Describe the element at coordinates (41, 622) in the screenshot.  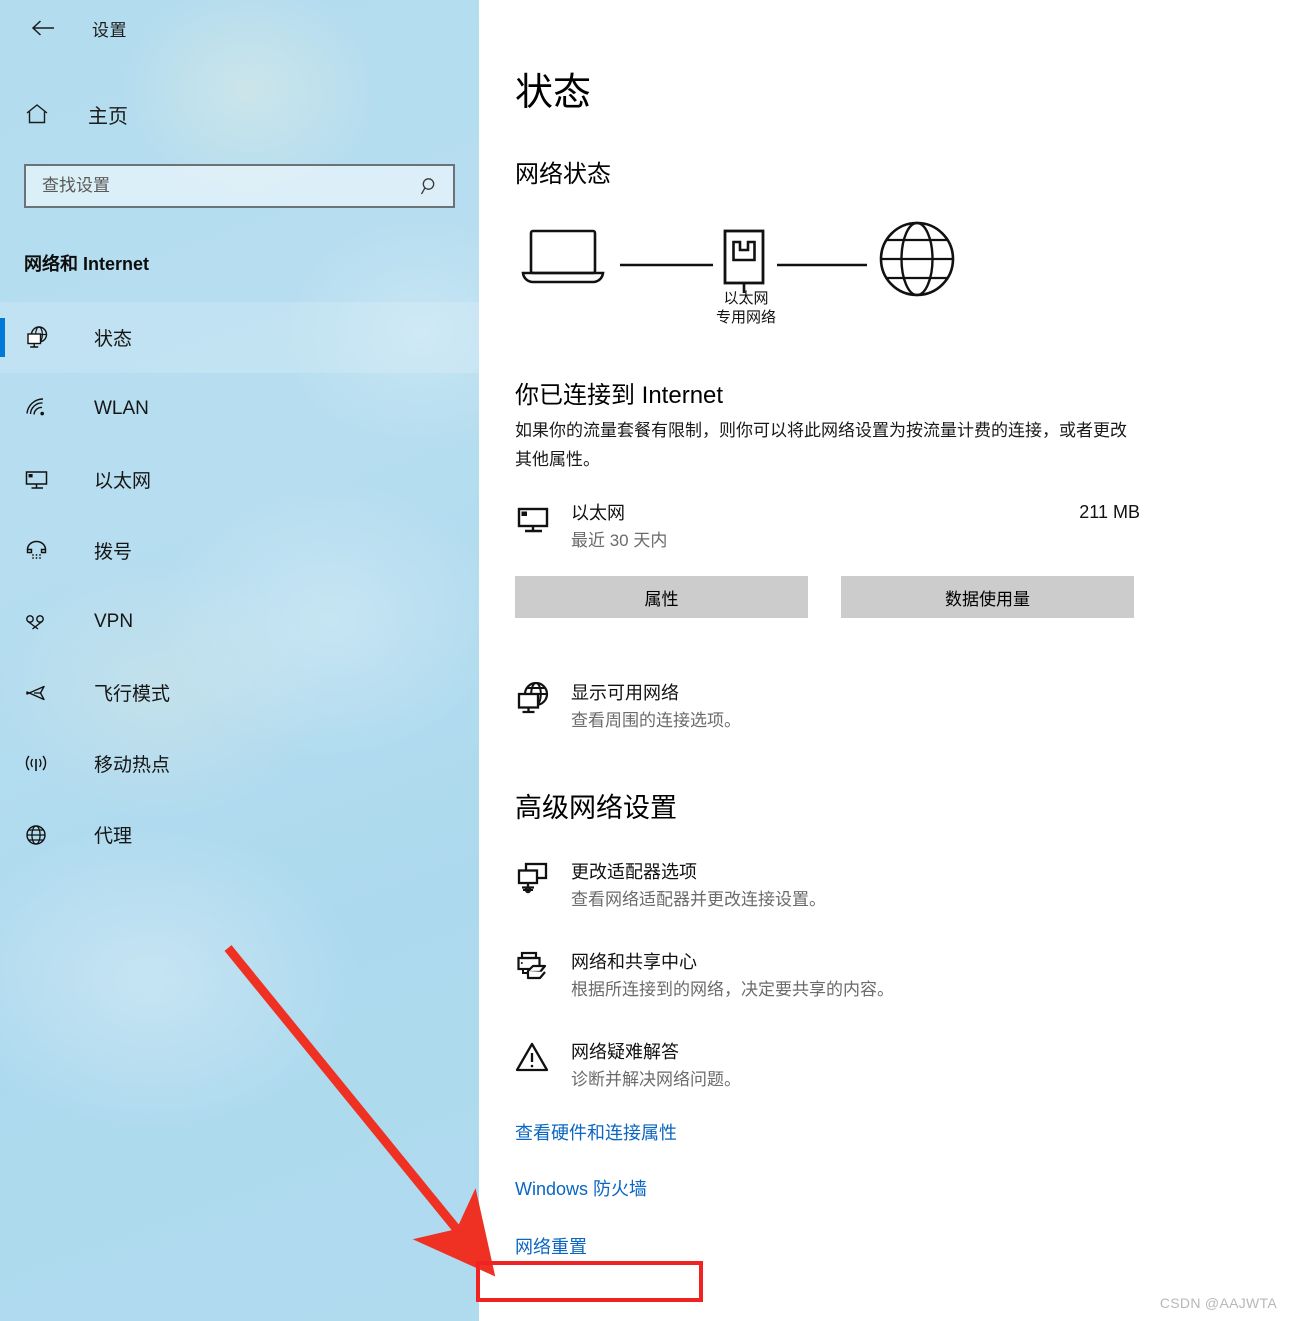
I see `vpn-icon` at that location.